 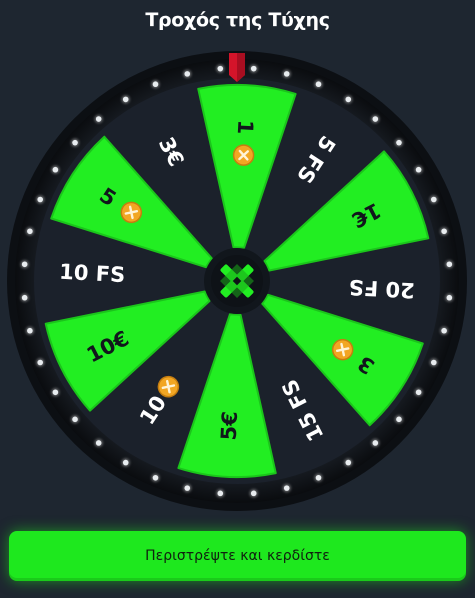 I want to click on segment-label: 10 FS, so click(x=92, y=273).